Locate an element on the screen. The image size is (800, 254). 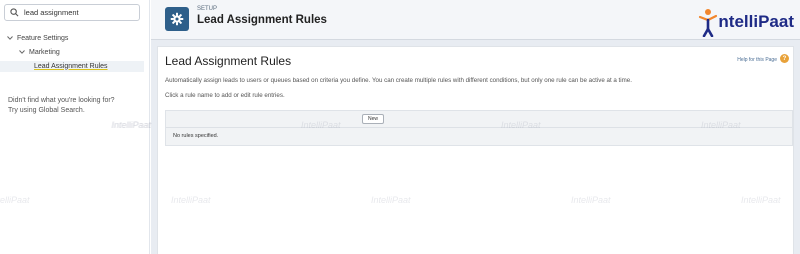
logo-figure-icon is located at coordinates (708, 23).